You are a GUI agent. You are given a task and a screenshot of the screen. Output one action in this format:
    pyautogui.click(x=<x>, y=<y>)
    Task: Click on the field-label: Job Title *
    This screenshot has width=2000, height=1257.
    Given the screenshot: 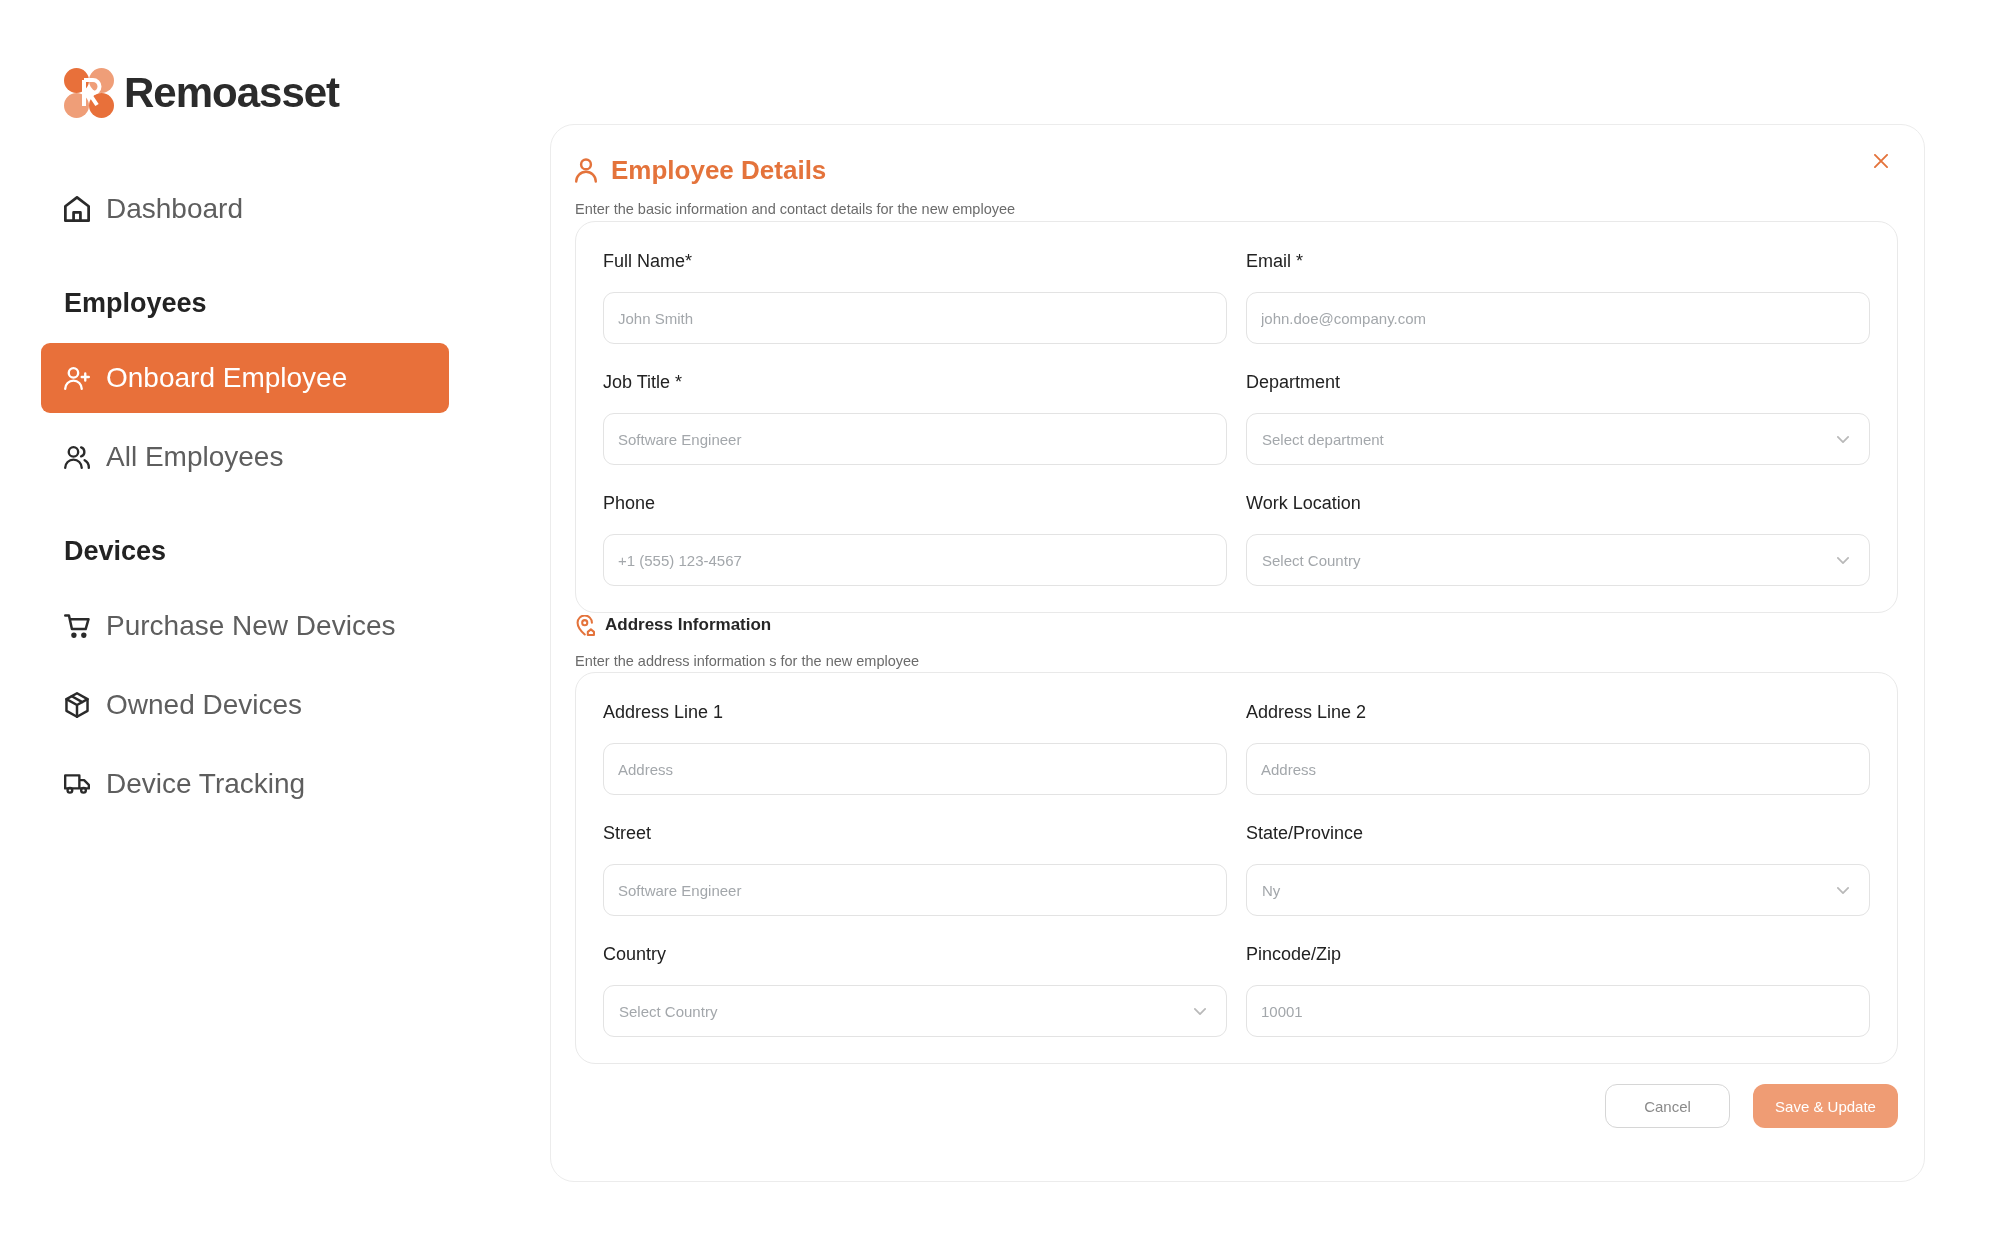 What is the action you would take?
    pyautogui.click(x=643, y=382)
    